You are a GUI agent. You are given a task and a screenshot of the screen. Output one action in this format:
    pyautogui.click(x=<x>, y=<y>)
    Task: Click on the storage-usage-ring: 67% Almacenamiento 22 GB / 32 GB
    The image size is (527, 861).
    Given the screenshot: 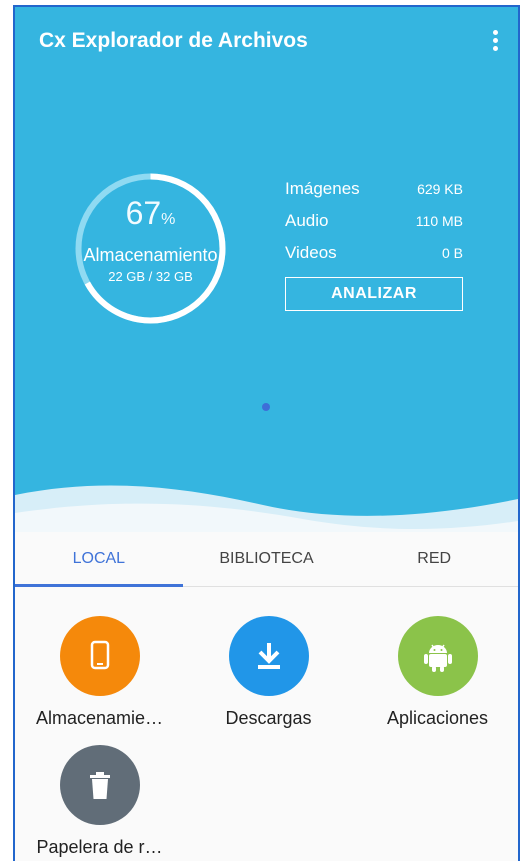 What is the action you would take?
    pyautogui.click(x=150, y=248)
    